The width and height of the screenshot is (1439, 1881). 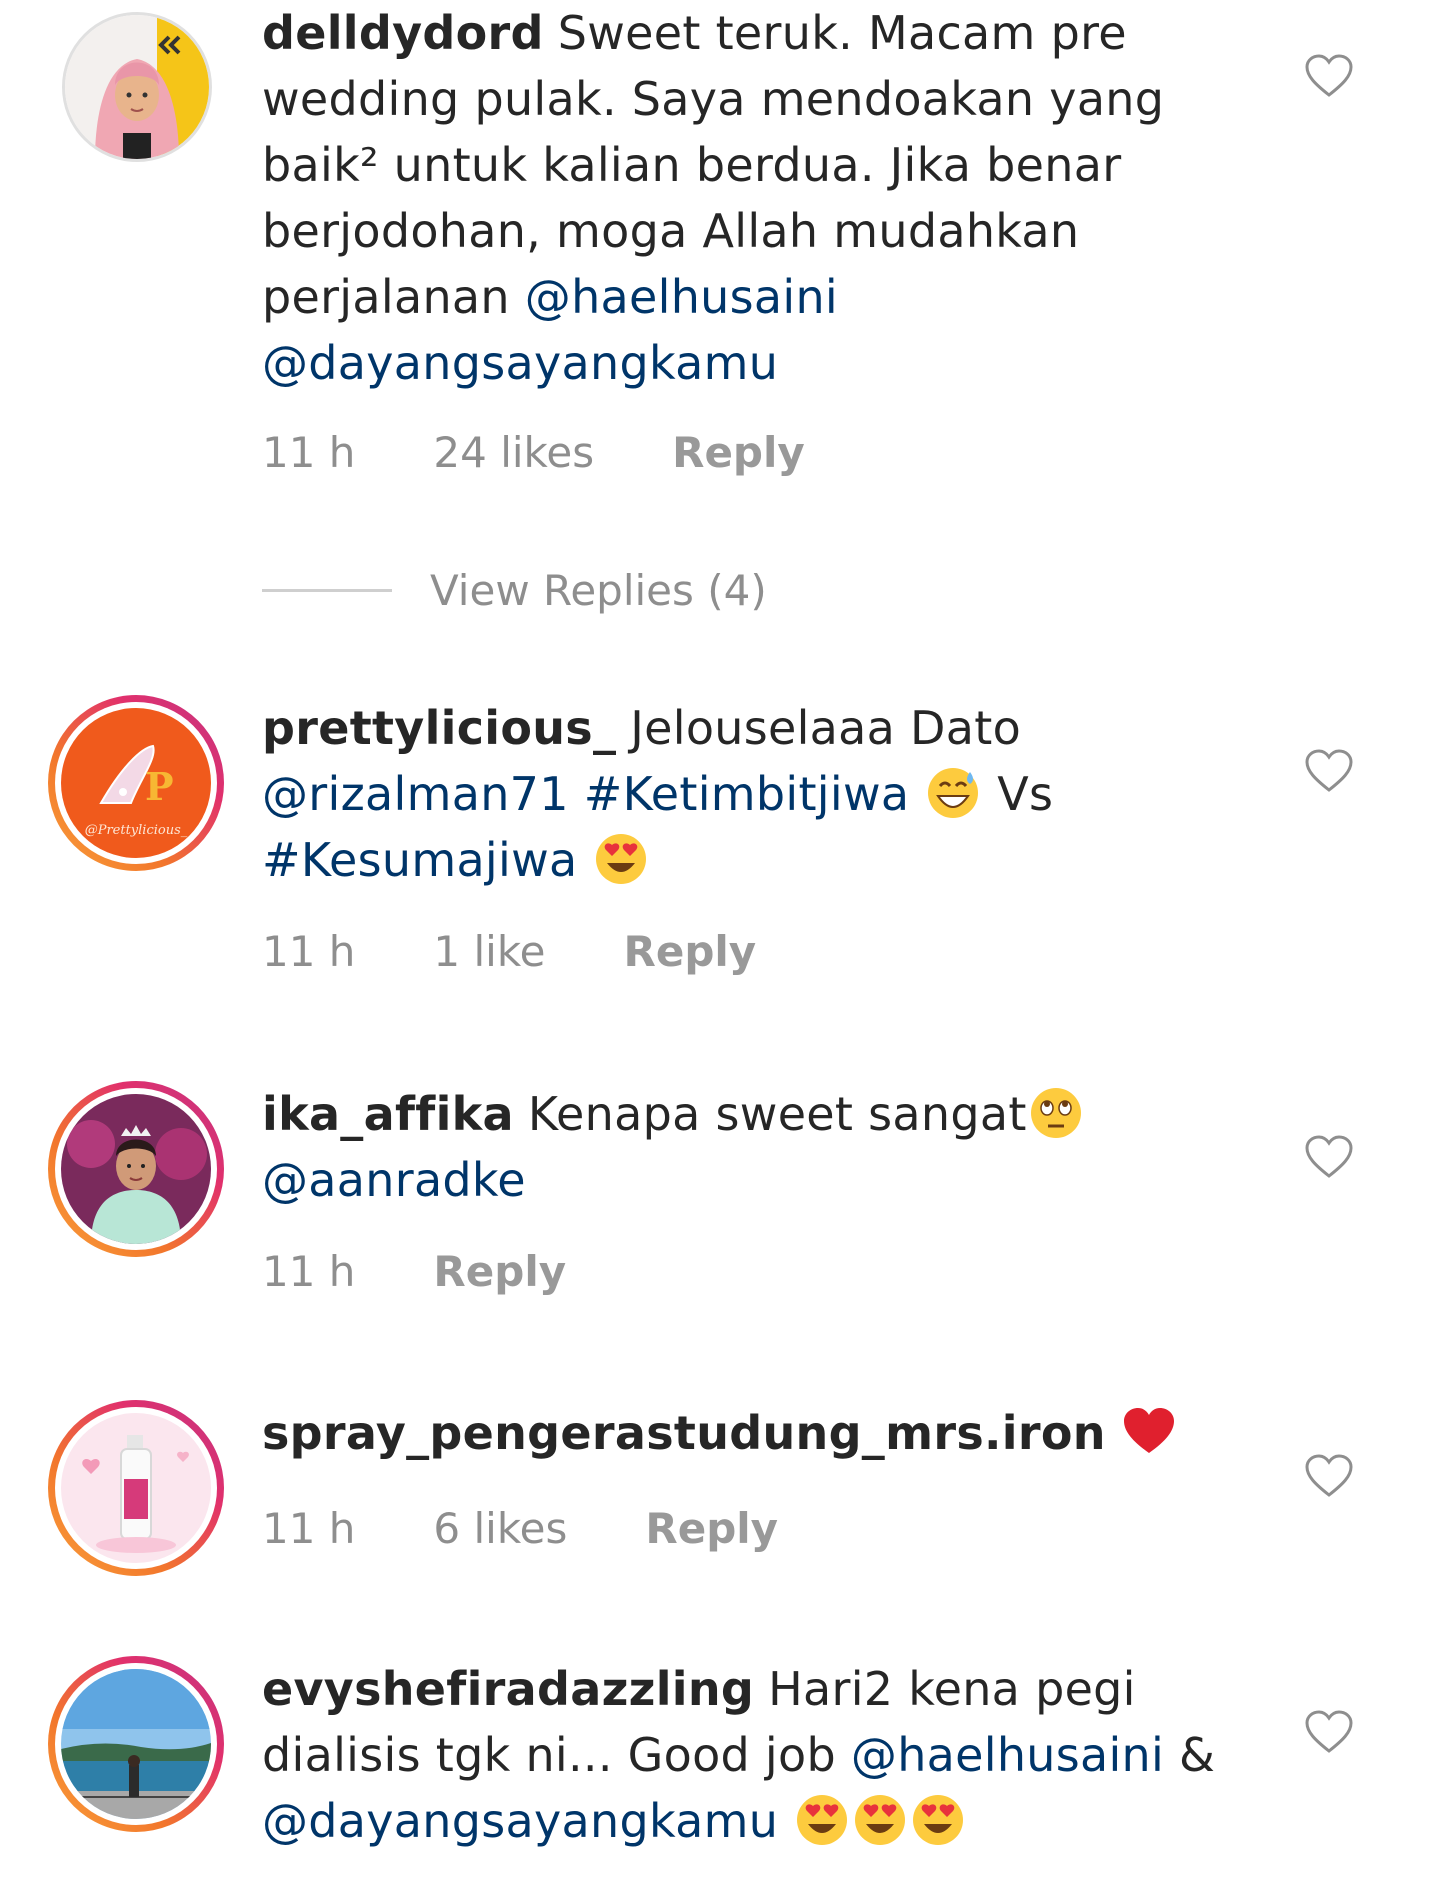 I want to click on mention-link: @rizalman71, so click(x=415, y=794).